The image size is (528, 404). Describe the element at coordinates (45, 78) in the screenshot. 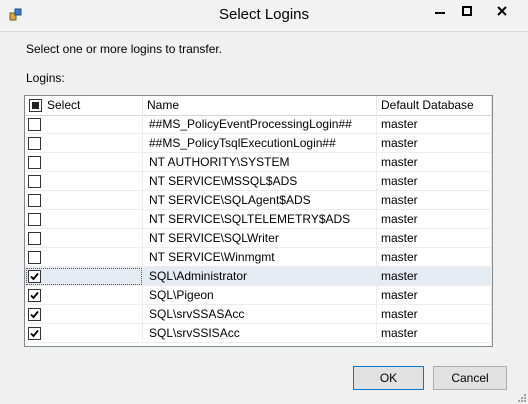

I see `logins-label: Logins:` at that location.